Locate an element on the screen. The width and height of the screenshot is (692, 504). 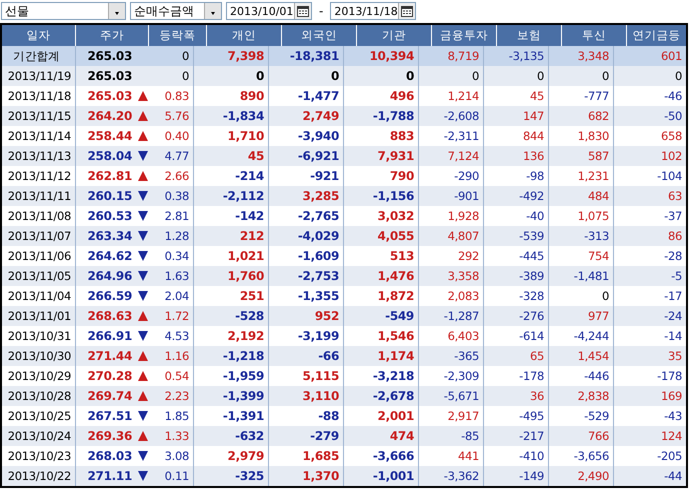
price-cell-text: 268.03 is located at coordinates (109, 456).